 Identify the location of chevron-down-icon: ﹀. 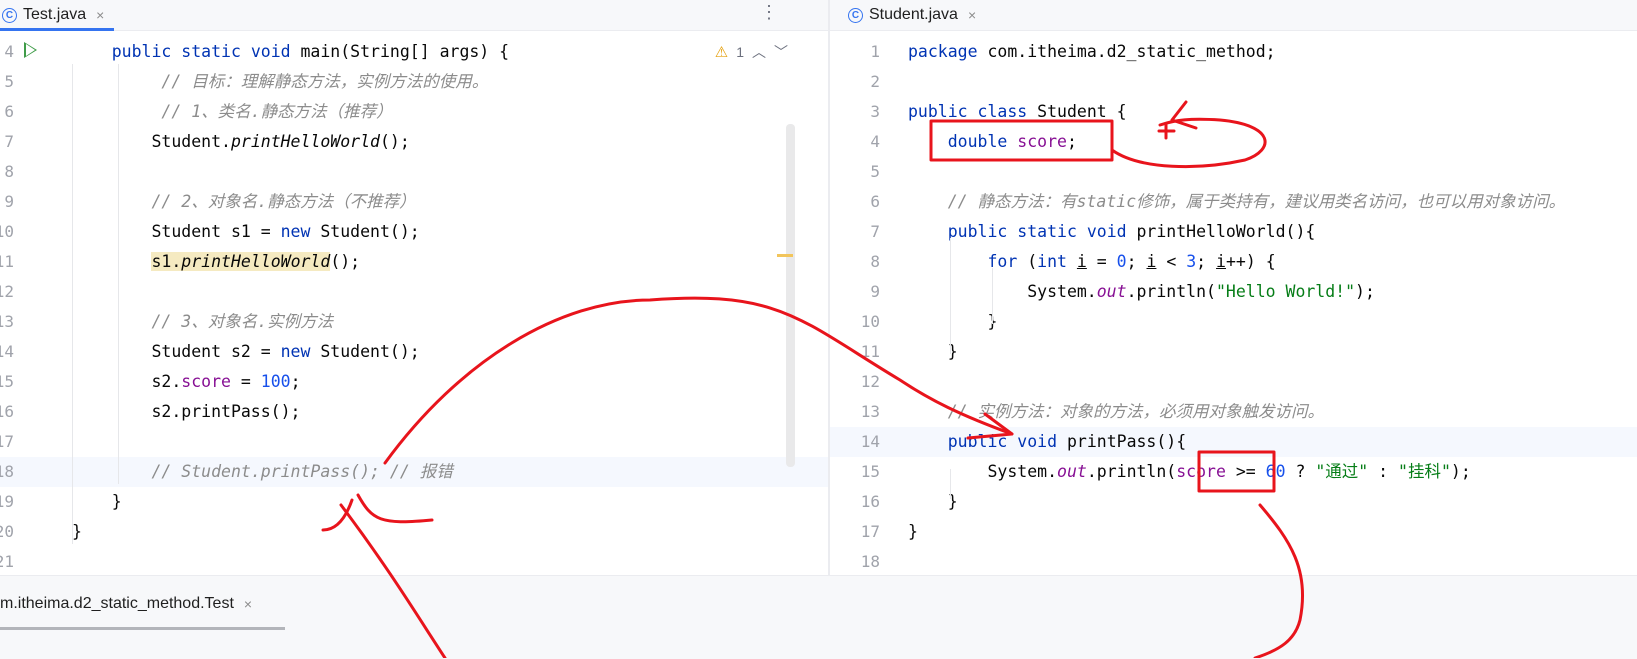
(781, 52).